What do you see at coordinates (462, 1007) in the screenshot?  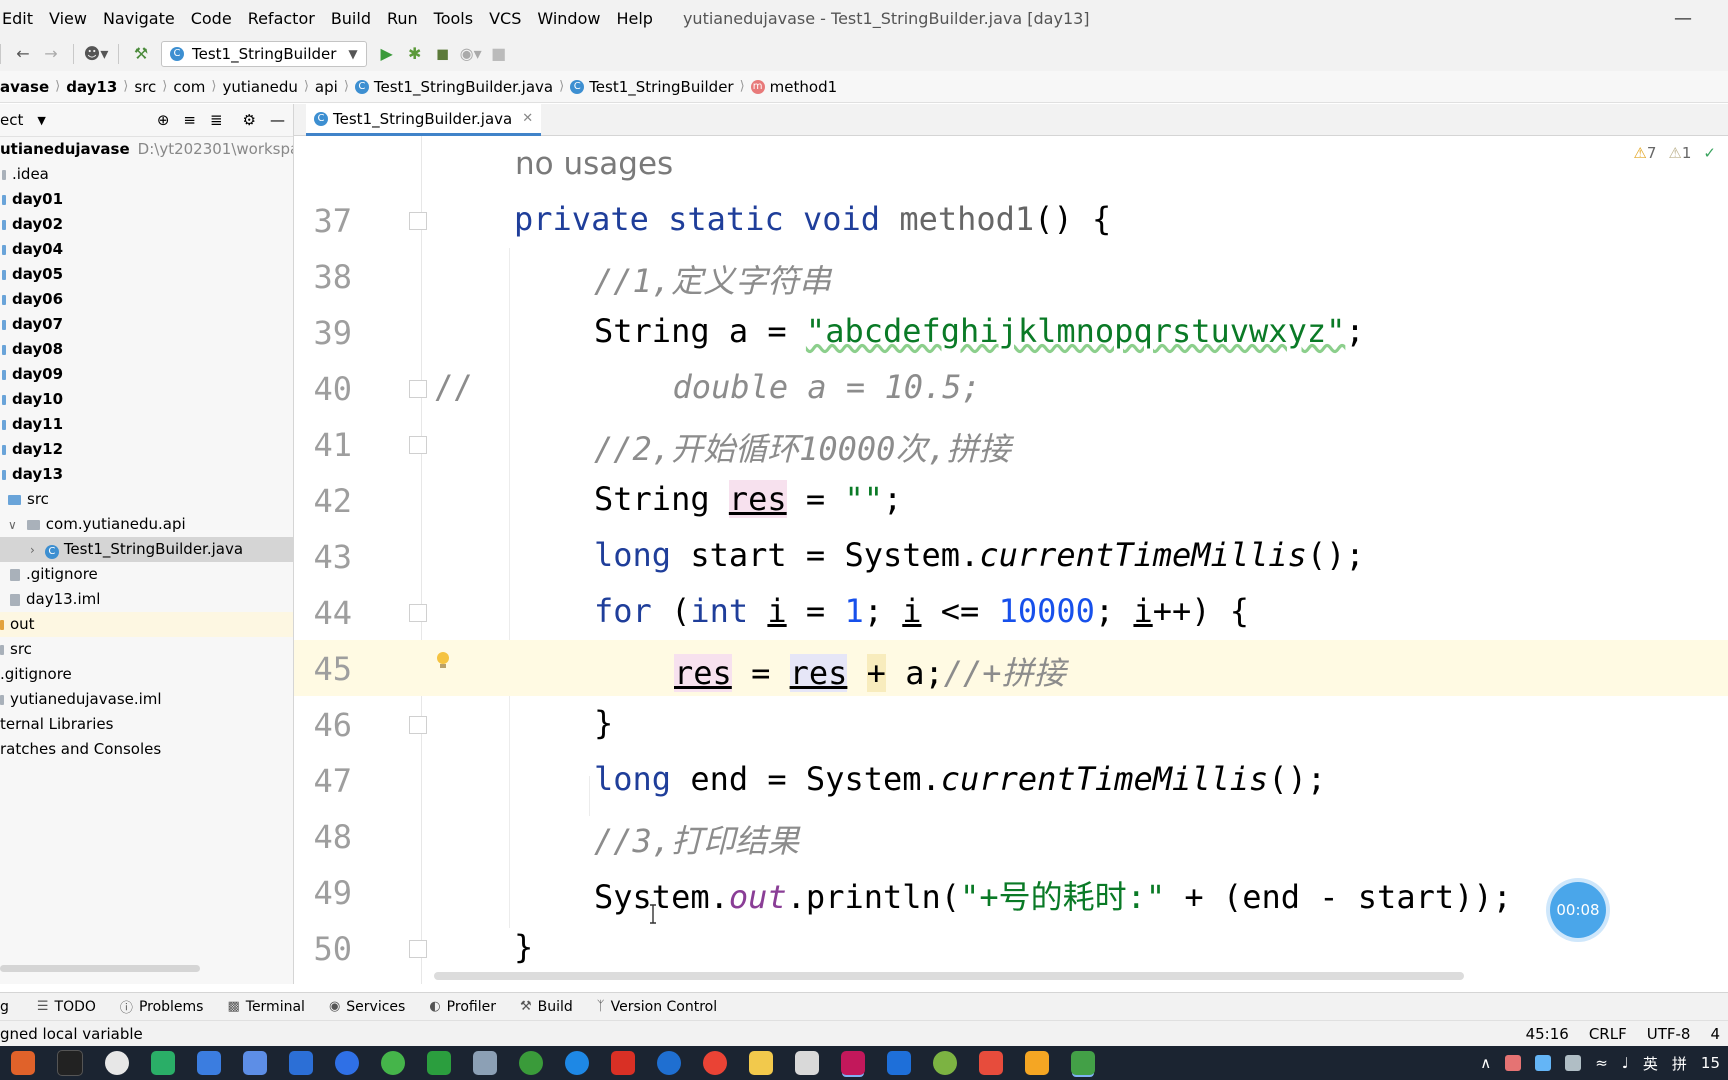 I see `tool-window-profiler: ◐ Profiler` at bounding box center [462, 1007].